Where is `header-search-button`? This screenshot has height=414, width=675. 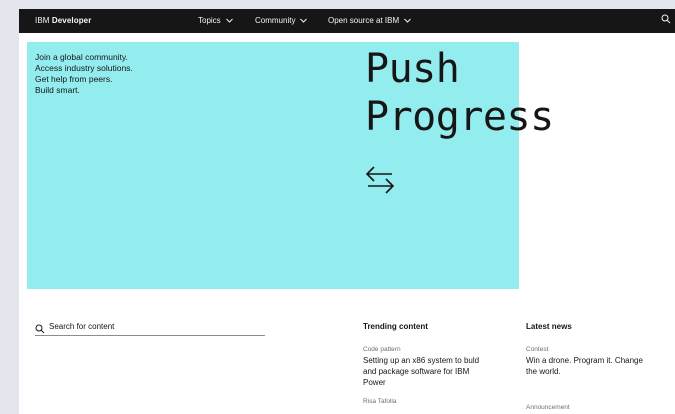 header-search-button is located at coordinates (666, 20).